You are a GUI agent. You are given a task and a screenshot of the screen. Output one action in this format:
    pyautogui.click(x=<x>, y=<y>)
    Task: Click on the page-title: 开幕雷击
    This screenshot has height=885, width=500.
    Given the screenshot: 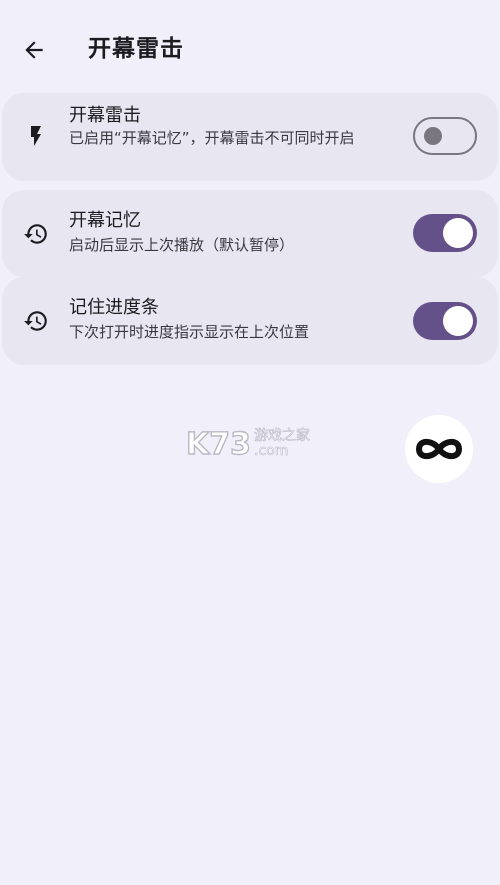 What is the action you would take?
    pyautogui.click(x=136, y=49)
    